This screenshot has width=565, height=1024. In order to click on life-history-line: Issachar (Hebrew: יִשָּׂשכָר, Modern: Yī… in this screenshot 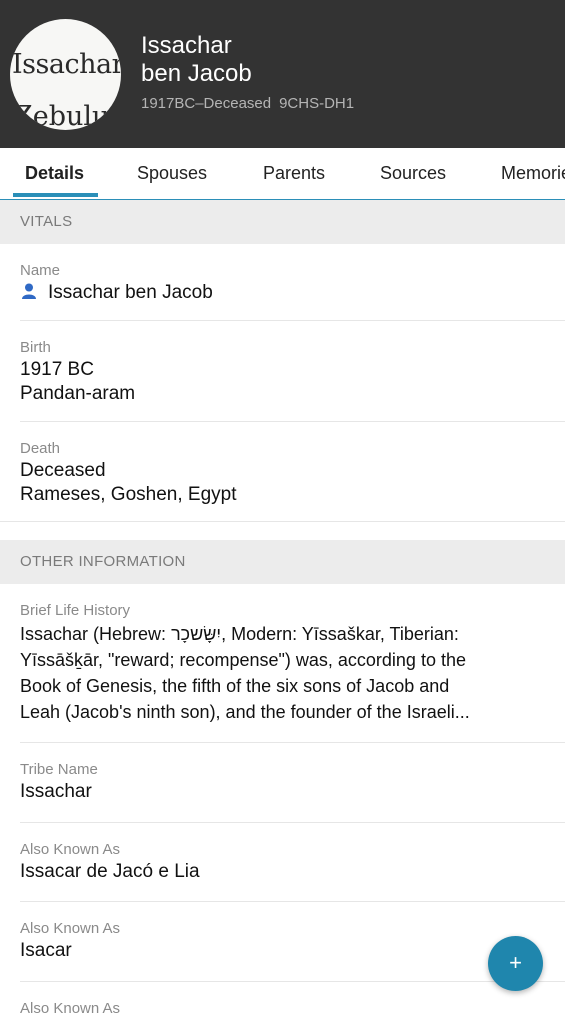, I will do `click(239, 634)`.